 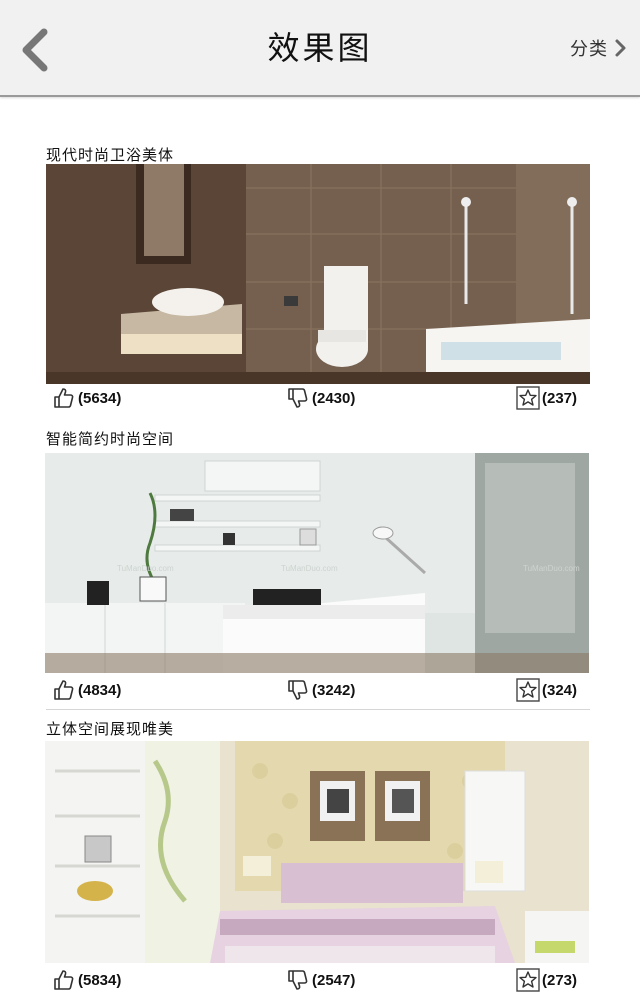 I want to click on category-button: 分类, so click(x=599, y=48).